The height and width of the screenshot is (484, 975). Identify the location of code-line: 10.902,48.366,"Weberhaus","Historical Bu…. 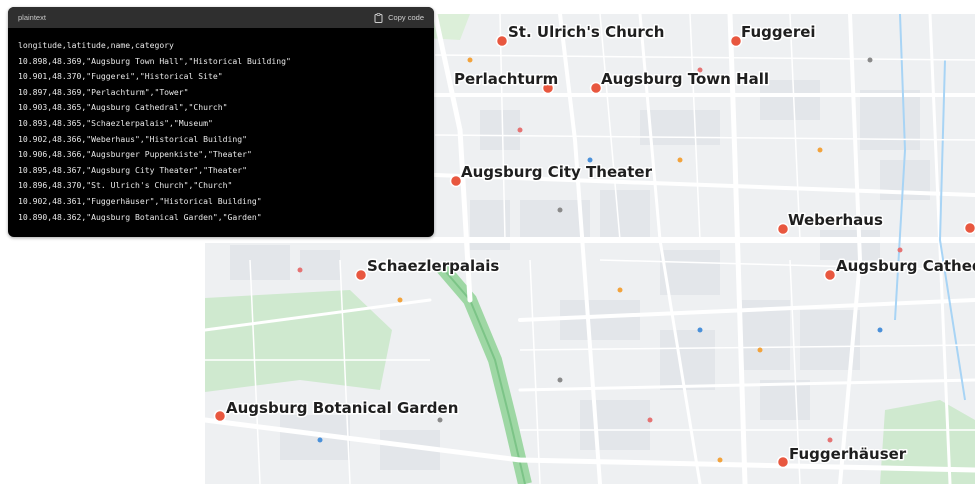
(133, 138).